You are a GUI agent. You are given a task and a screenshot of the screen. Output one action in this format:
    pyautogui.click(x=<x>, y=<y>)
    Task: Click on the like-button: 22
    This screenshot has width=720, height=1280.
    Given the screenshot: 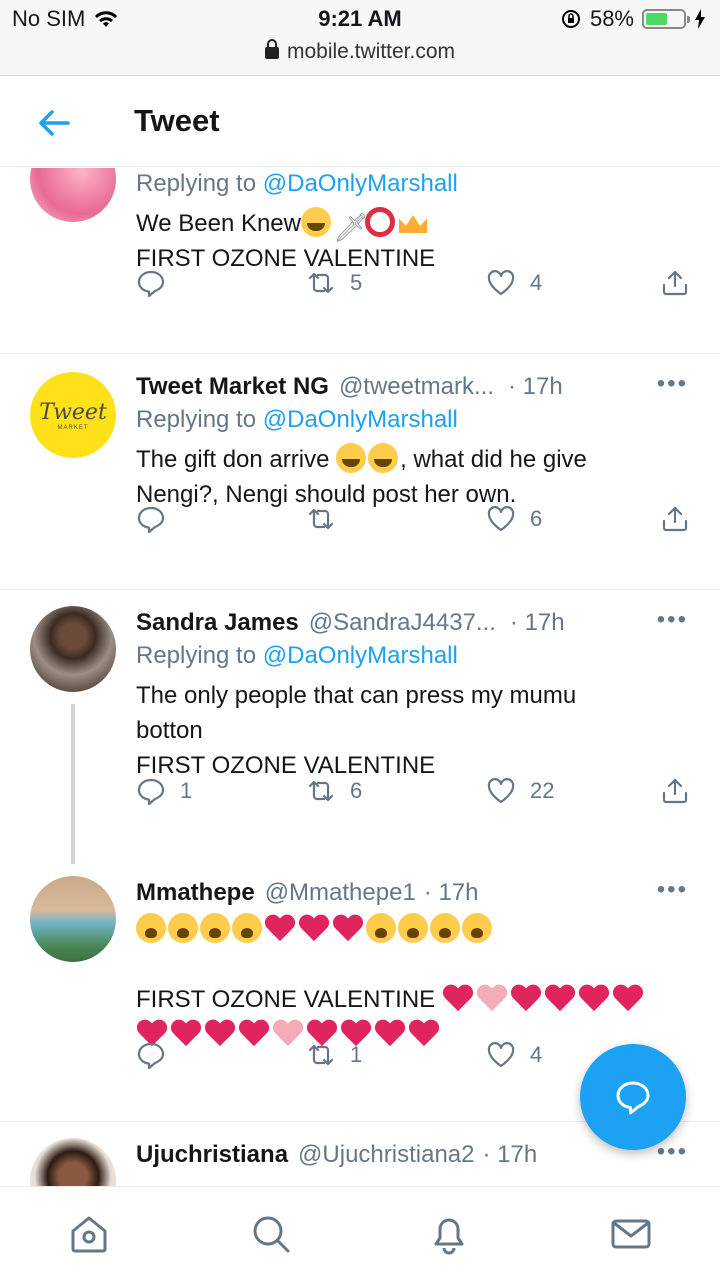 What is the action you would take?
    pyautogui.click(x=520, y=791)
    